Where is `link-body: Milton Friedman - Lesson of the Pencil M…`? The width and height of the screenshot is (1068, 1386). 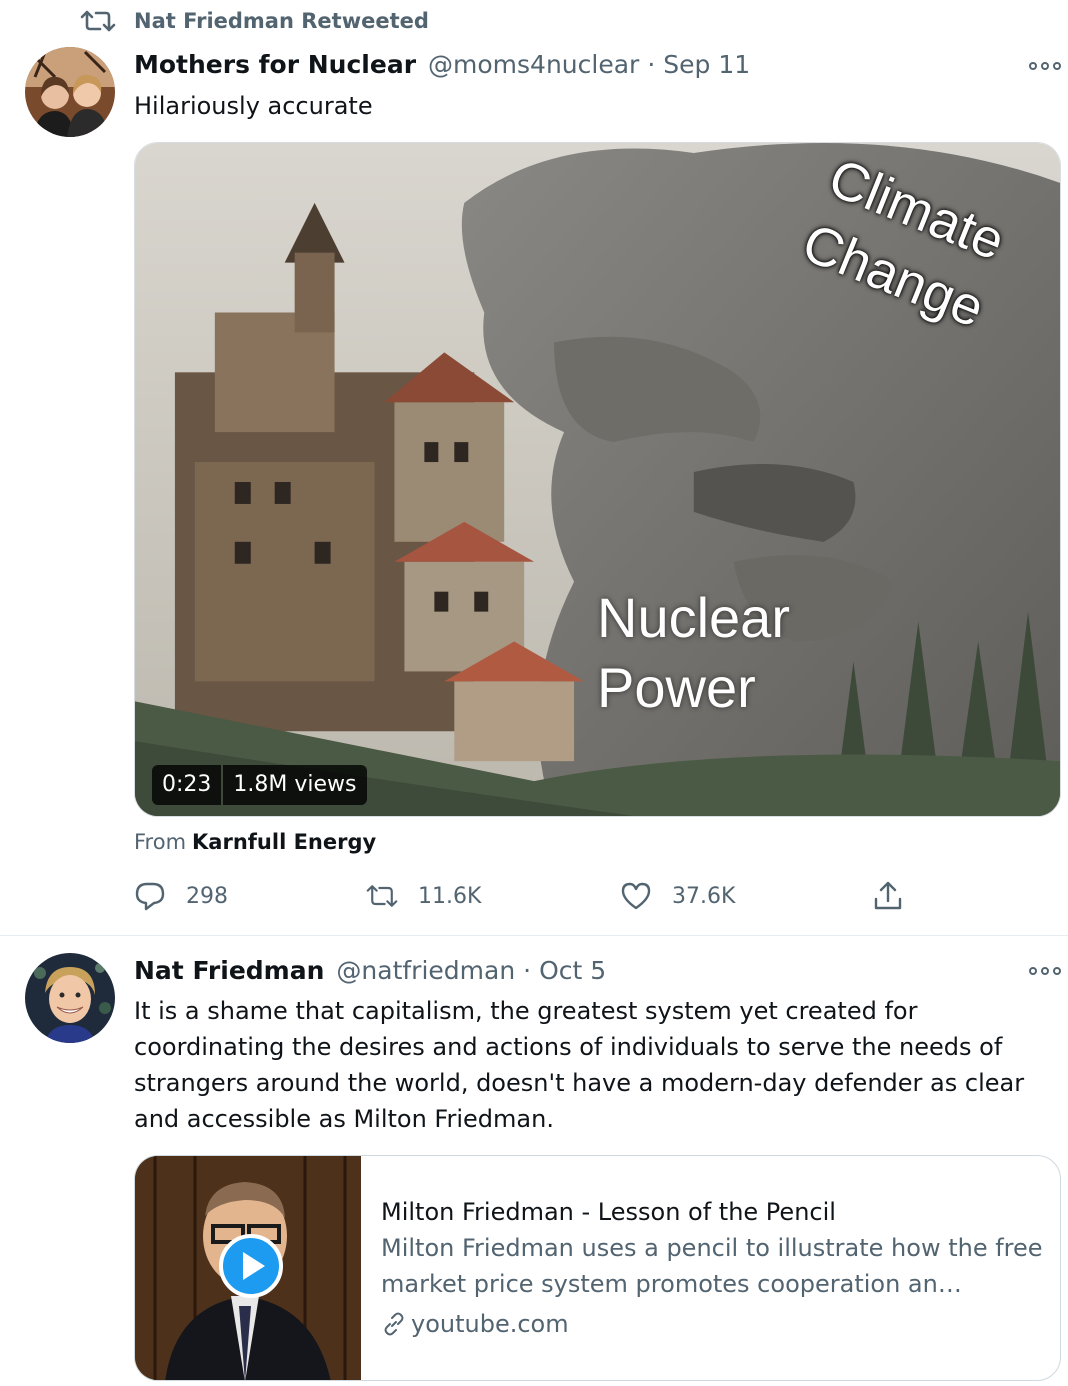
link-body: Milton Friedman - Lesson of the Pencil M… is located at coordinates (710, 1268).